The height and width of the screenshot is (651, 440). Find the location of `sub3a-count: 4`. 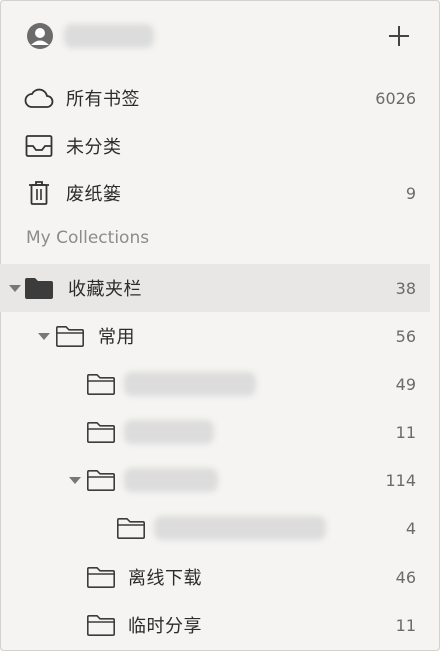

sub3a-count: 4 is located at coordinates (410, 528).